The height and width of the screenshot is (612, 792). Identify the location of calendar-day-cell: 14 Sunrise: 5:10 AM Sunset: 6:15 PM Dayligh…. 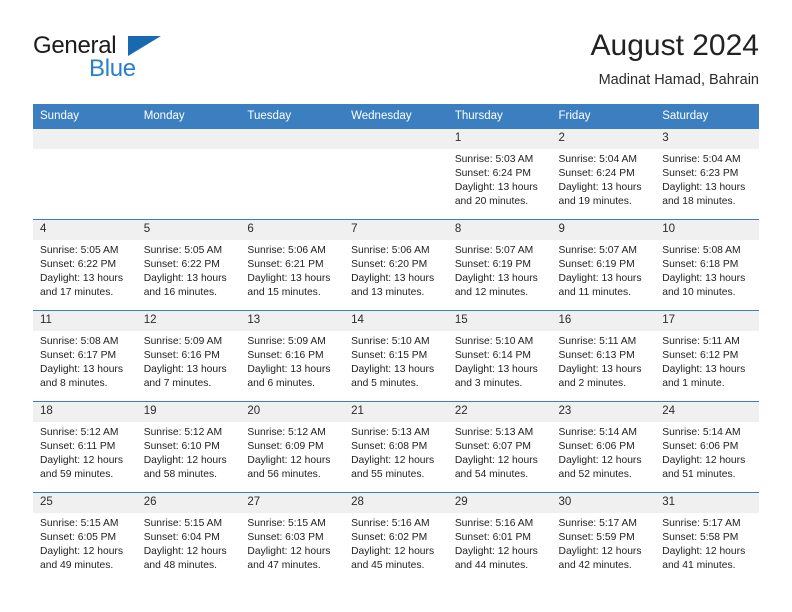
(396, 356).